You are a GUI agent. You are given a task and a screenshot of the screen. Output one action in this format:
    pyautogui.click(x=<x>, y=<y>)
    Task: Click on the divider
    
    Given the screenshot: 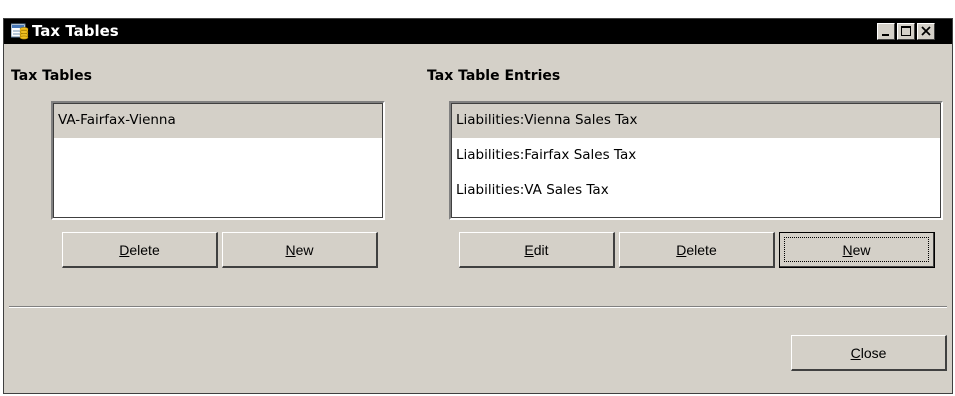 What is the action you would take?
    pyautogui.click(x=478, y=307)
    